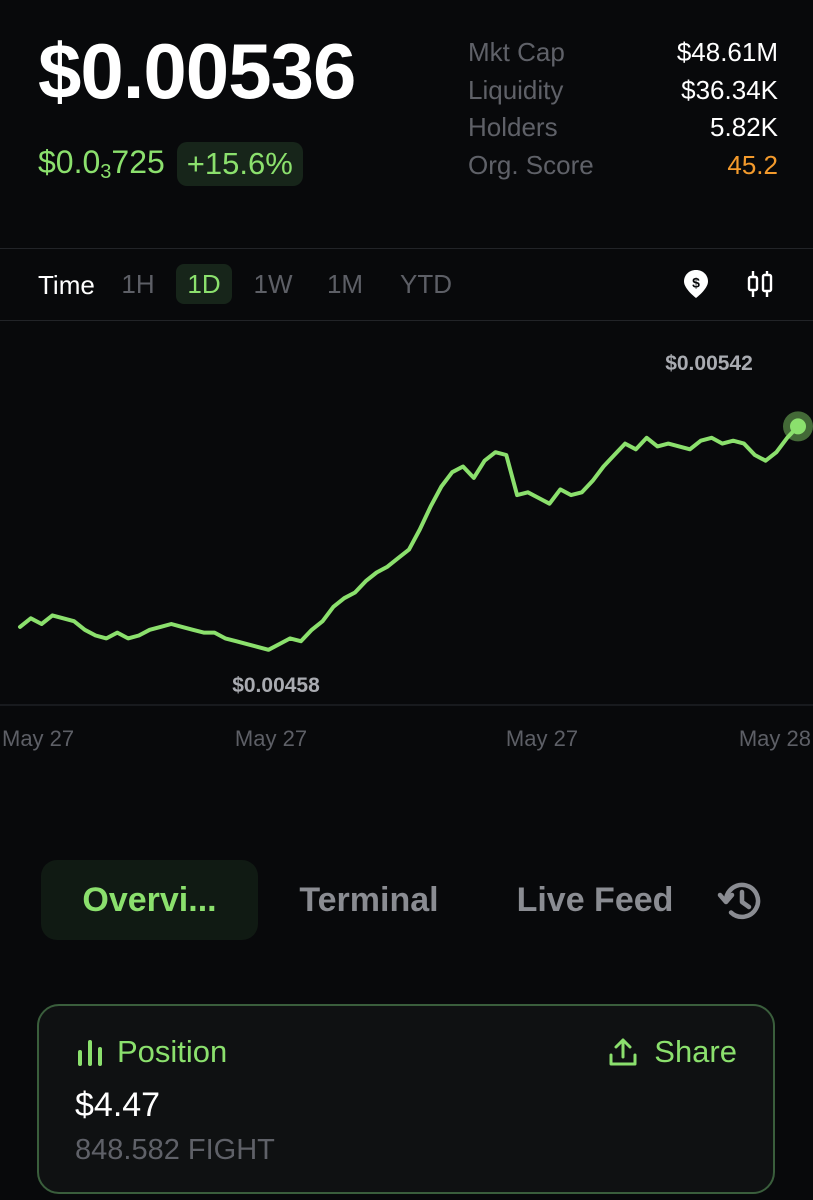 This screenshot has height=1200, width=813. What do you see at coordinates (90, 1053) in the screenshot?
I see `bar-chart-icon` at bounding box center [90, 1053].